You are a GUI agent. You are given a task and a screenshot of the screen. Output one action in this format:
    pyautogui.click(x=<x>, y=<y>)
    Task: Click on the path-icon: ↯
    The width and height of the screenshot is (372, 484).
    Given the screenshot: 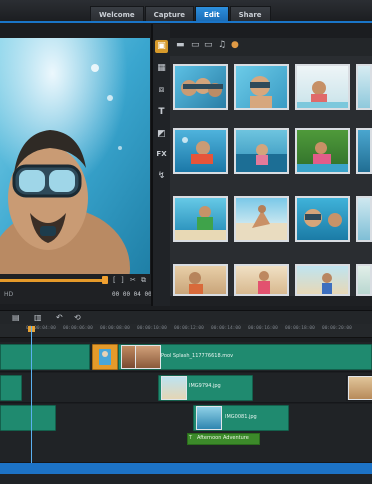 What is the action you would take?
    pyautogui.click(x=161, y=176)
    